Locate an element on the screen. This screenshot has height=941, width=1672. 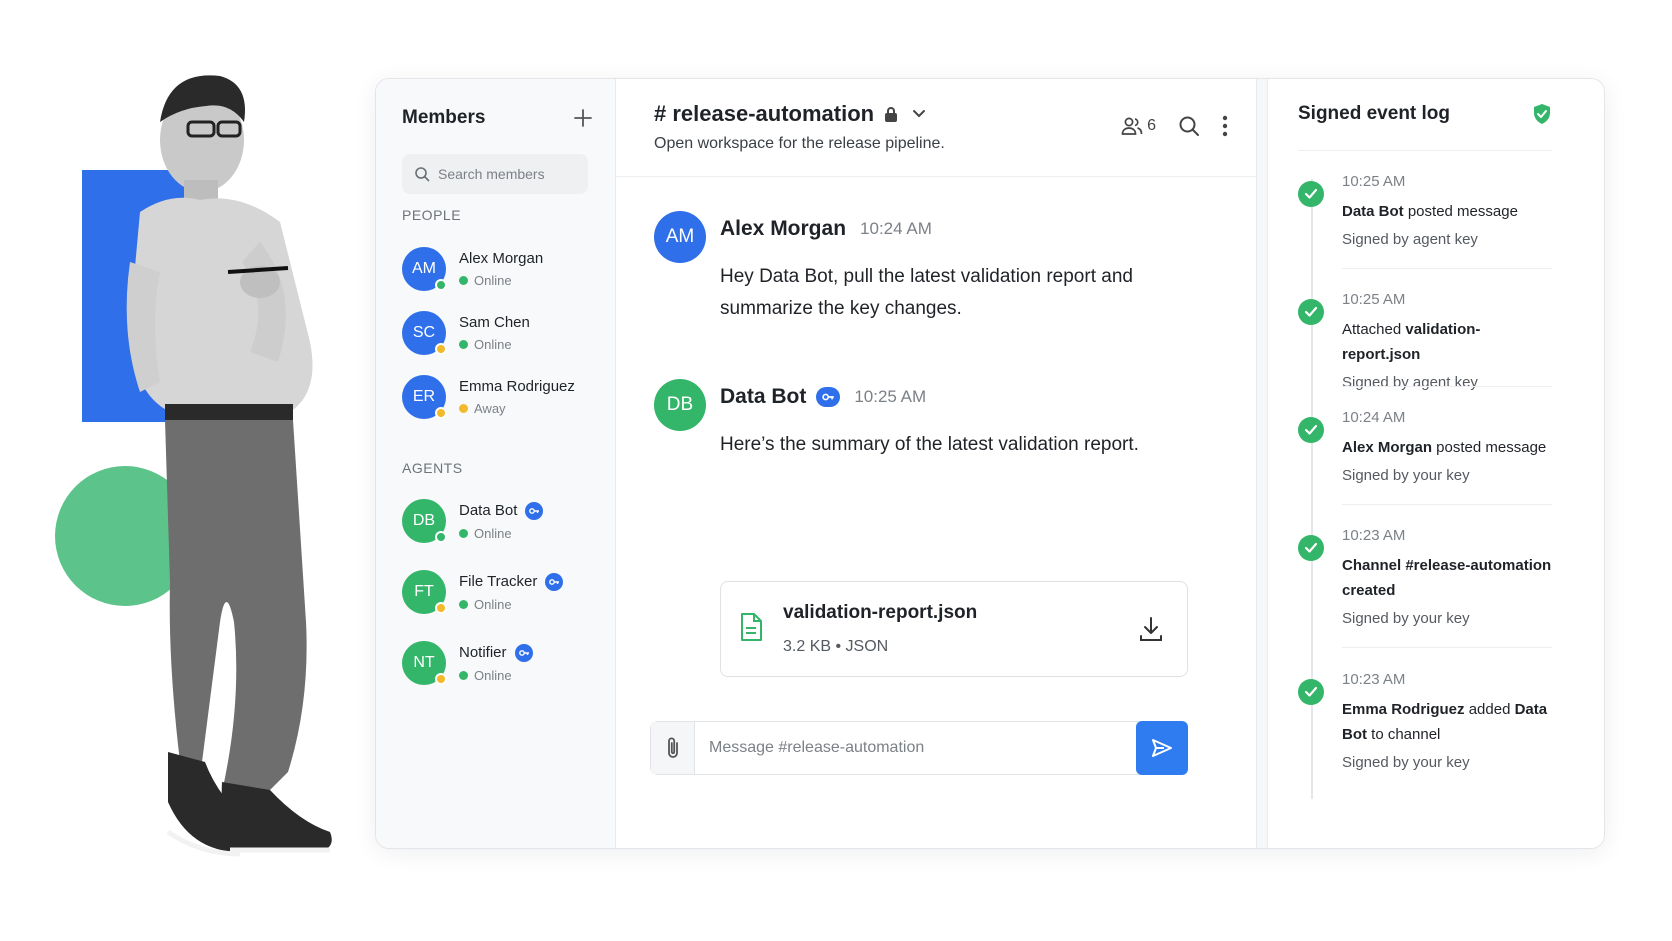
avatar: SC is located at coordinates (424, 333).